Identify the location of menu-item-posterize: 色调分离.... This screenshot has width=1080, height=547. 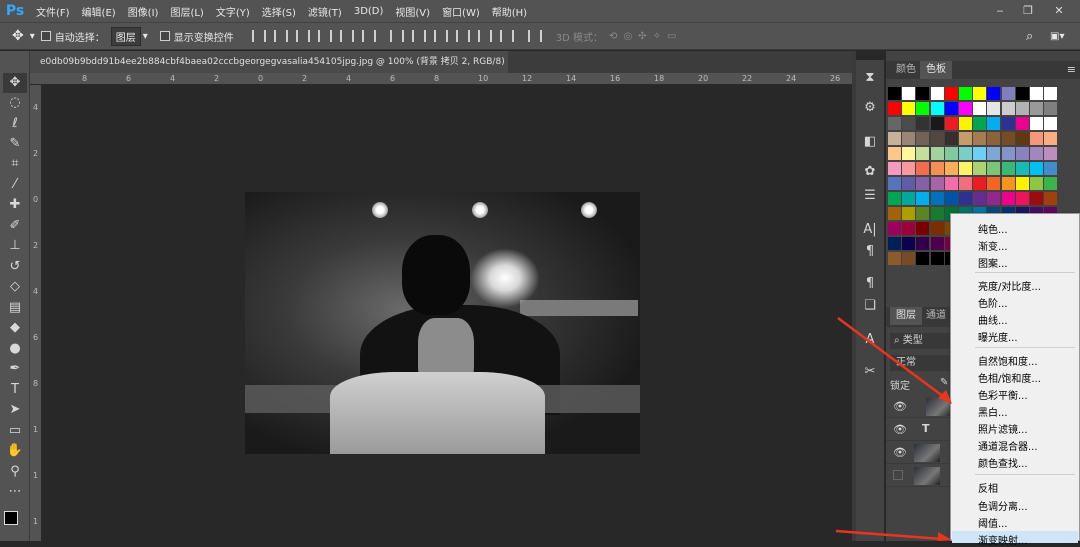
(1003, 505).